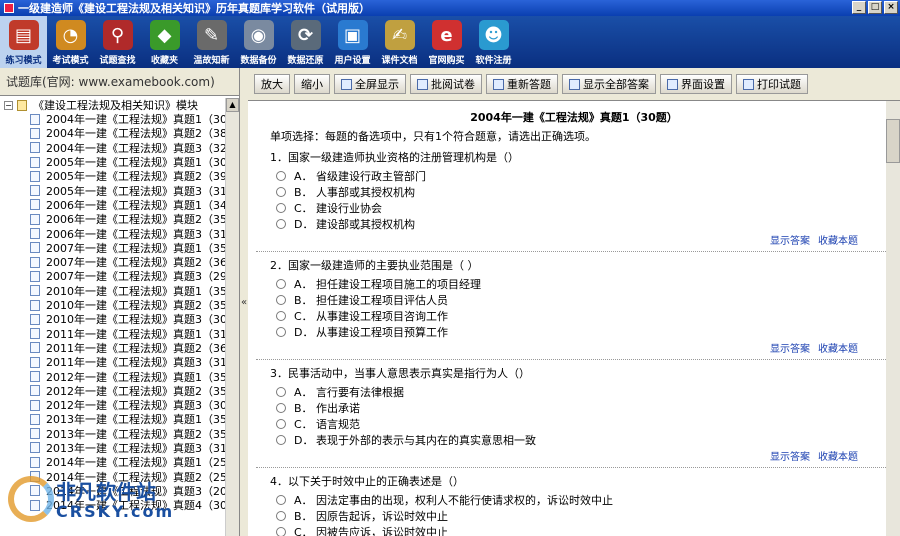 Image resolution: width=900 pixels, height=536 pixels. What do you see at coordinates (232, 317) in the screenshot?
I see `tree-scrollbar: ▲` at bounding box center [232, 317].